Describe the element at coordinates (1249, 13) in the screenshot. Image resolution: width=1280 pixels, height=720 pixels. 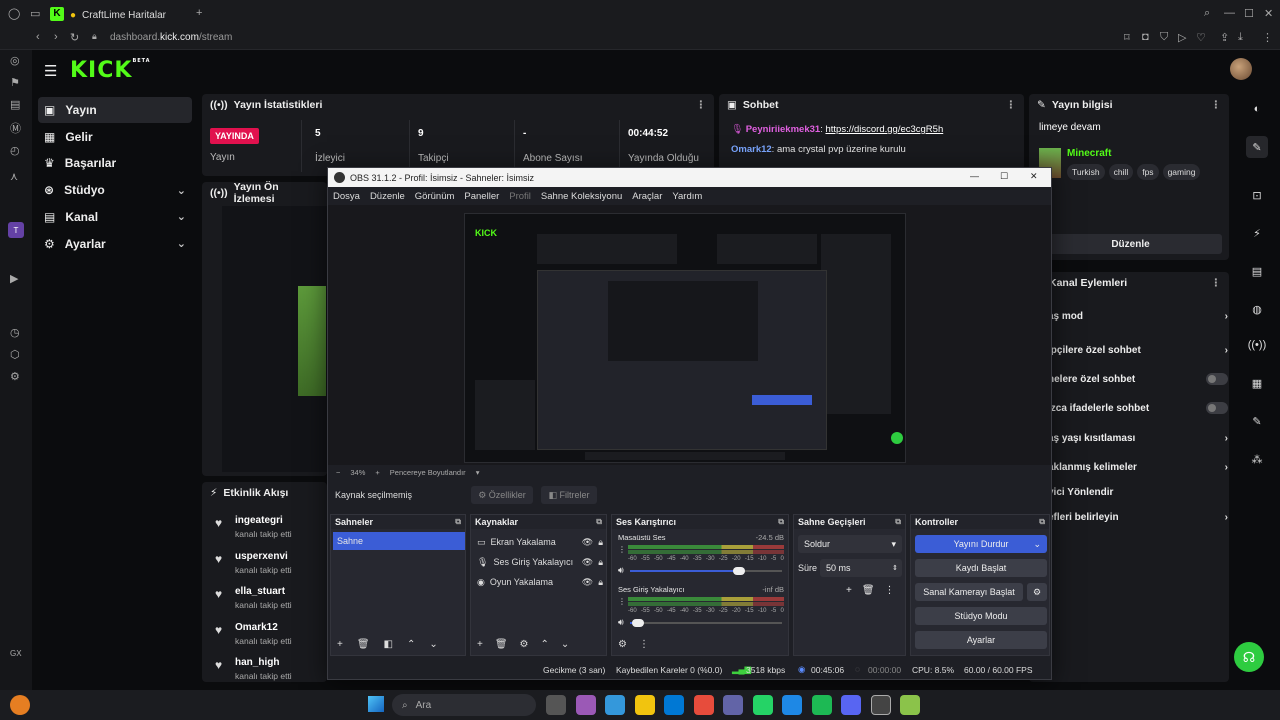
I see `maximize-icon: ☐` at that location.